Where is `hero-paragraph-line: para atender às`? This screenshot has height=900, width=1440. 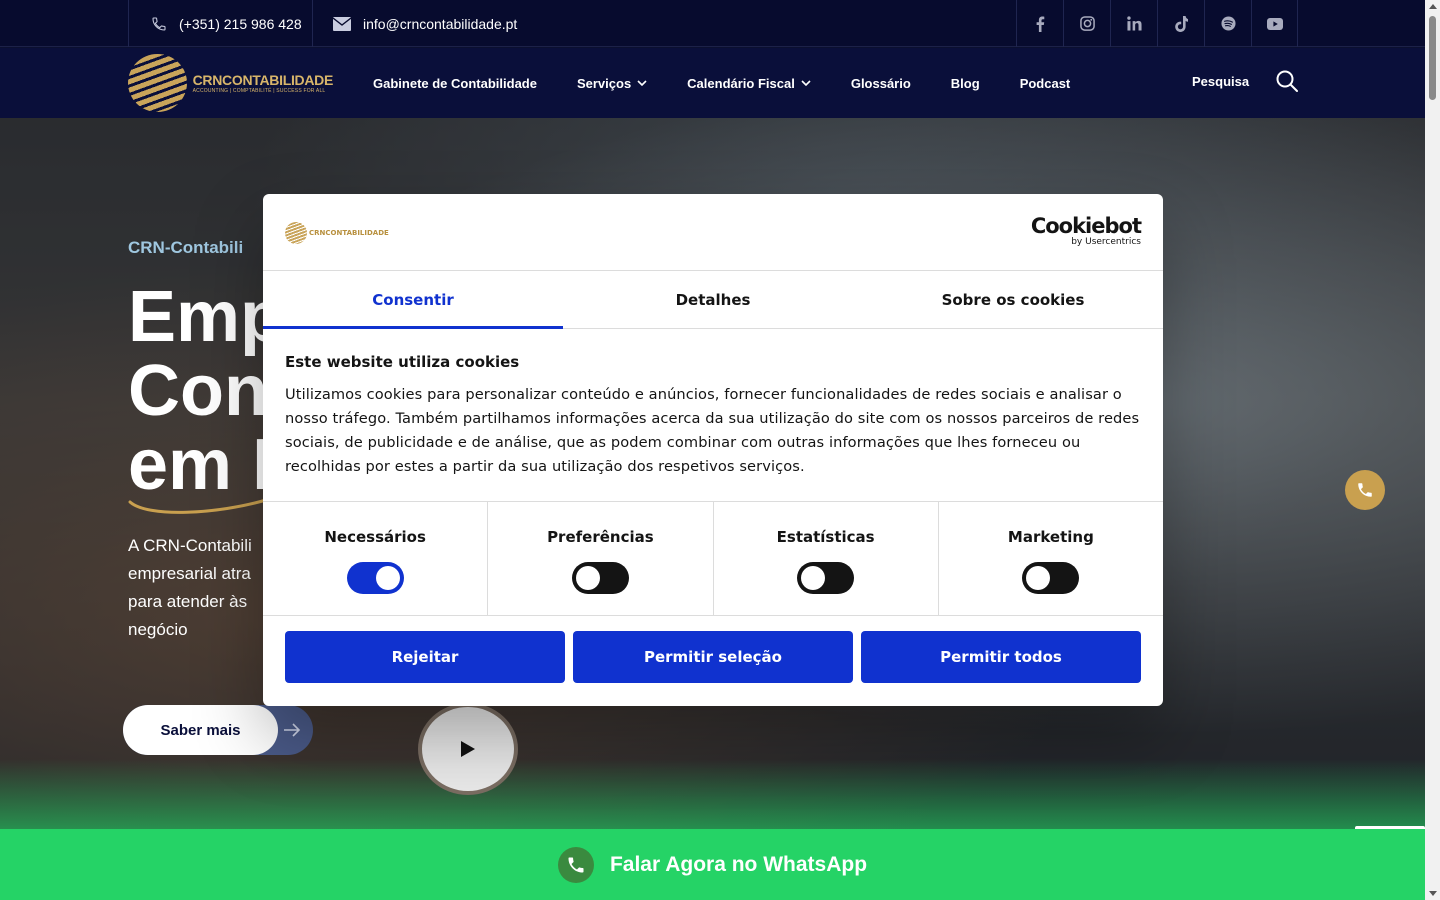
hero-paragraph-line: para atender às is located at coordinates (188, 601).